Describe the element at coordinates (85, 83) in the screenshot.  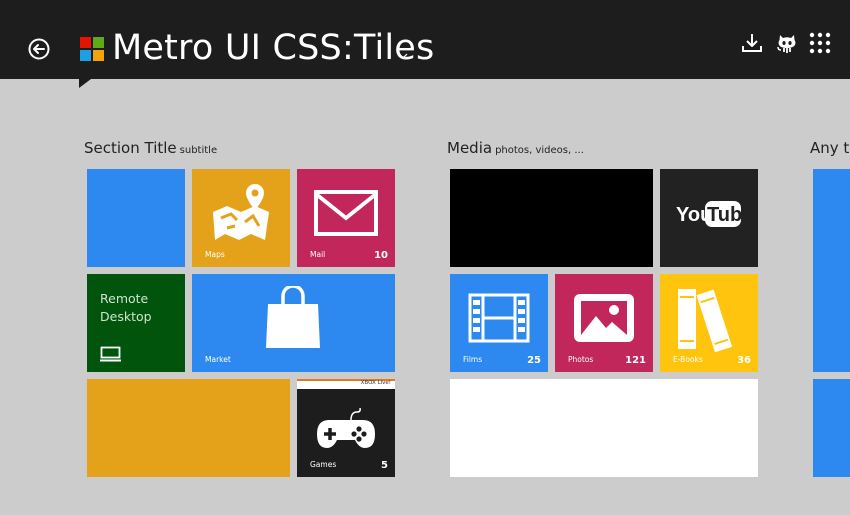
I see `header-notch` at that location.